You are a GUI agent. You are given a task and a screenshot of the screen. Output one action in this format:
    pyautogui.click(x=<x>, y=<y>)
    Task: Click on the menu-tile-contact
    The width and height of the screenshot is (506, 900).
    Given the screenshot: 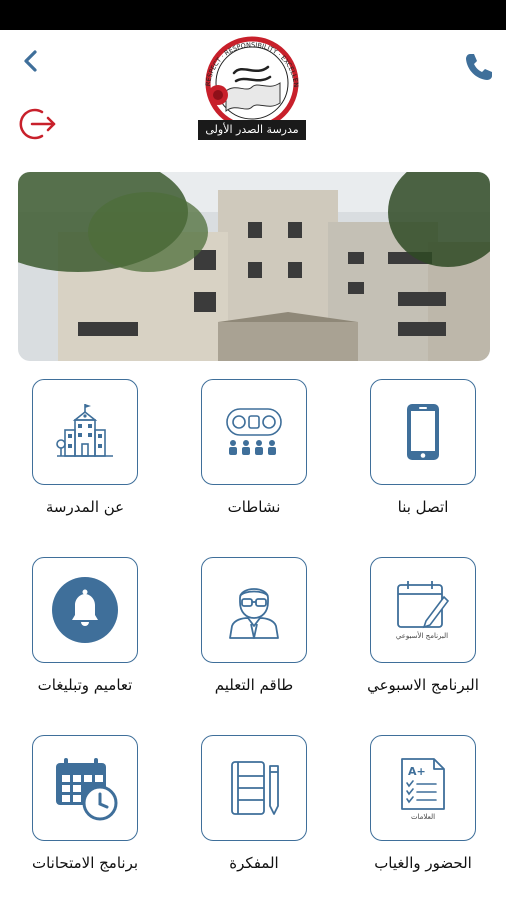 What is the action you would take?
    pyautogui.click(x=423, y=432)
    